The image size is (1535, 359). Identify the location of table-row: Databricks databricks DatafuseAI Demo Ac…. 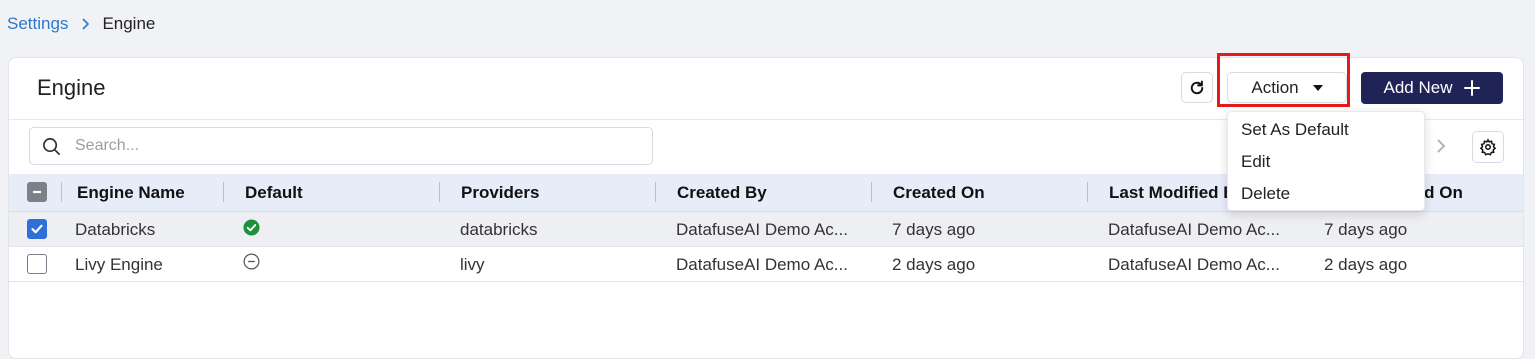
(766, 229).